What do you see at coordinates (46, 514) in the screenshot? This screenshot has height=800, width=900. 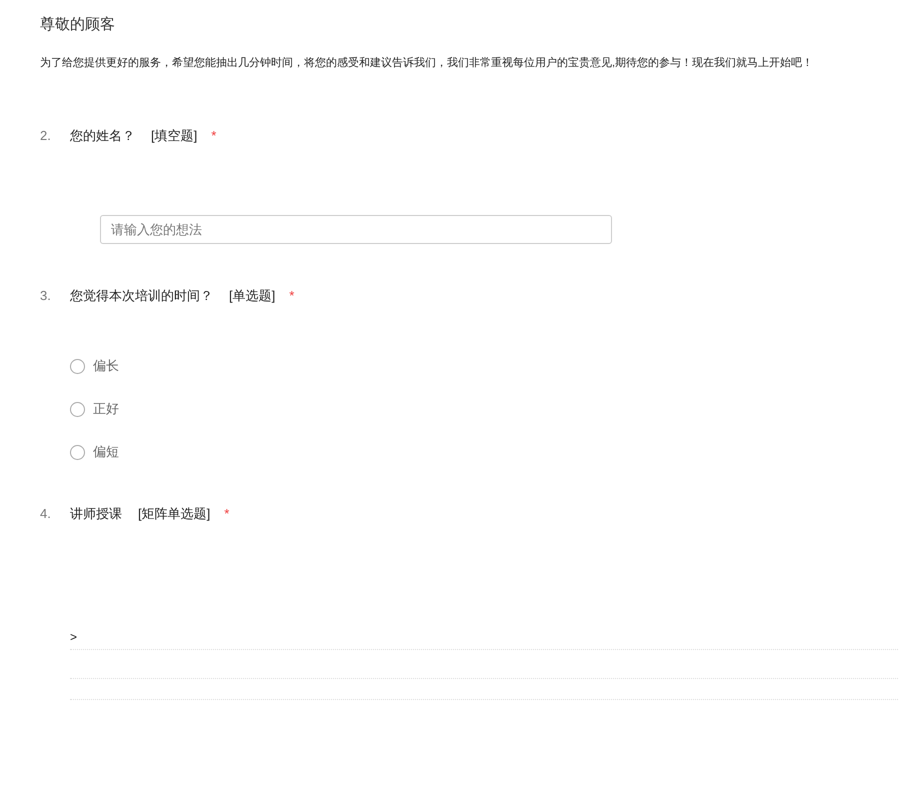 I see `question-number: 4.` at bounding box center [46, 514].